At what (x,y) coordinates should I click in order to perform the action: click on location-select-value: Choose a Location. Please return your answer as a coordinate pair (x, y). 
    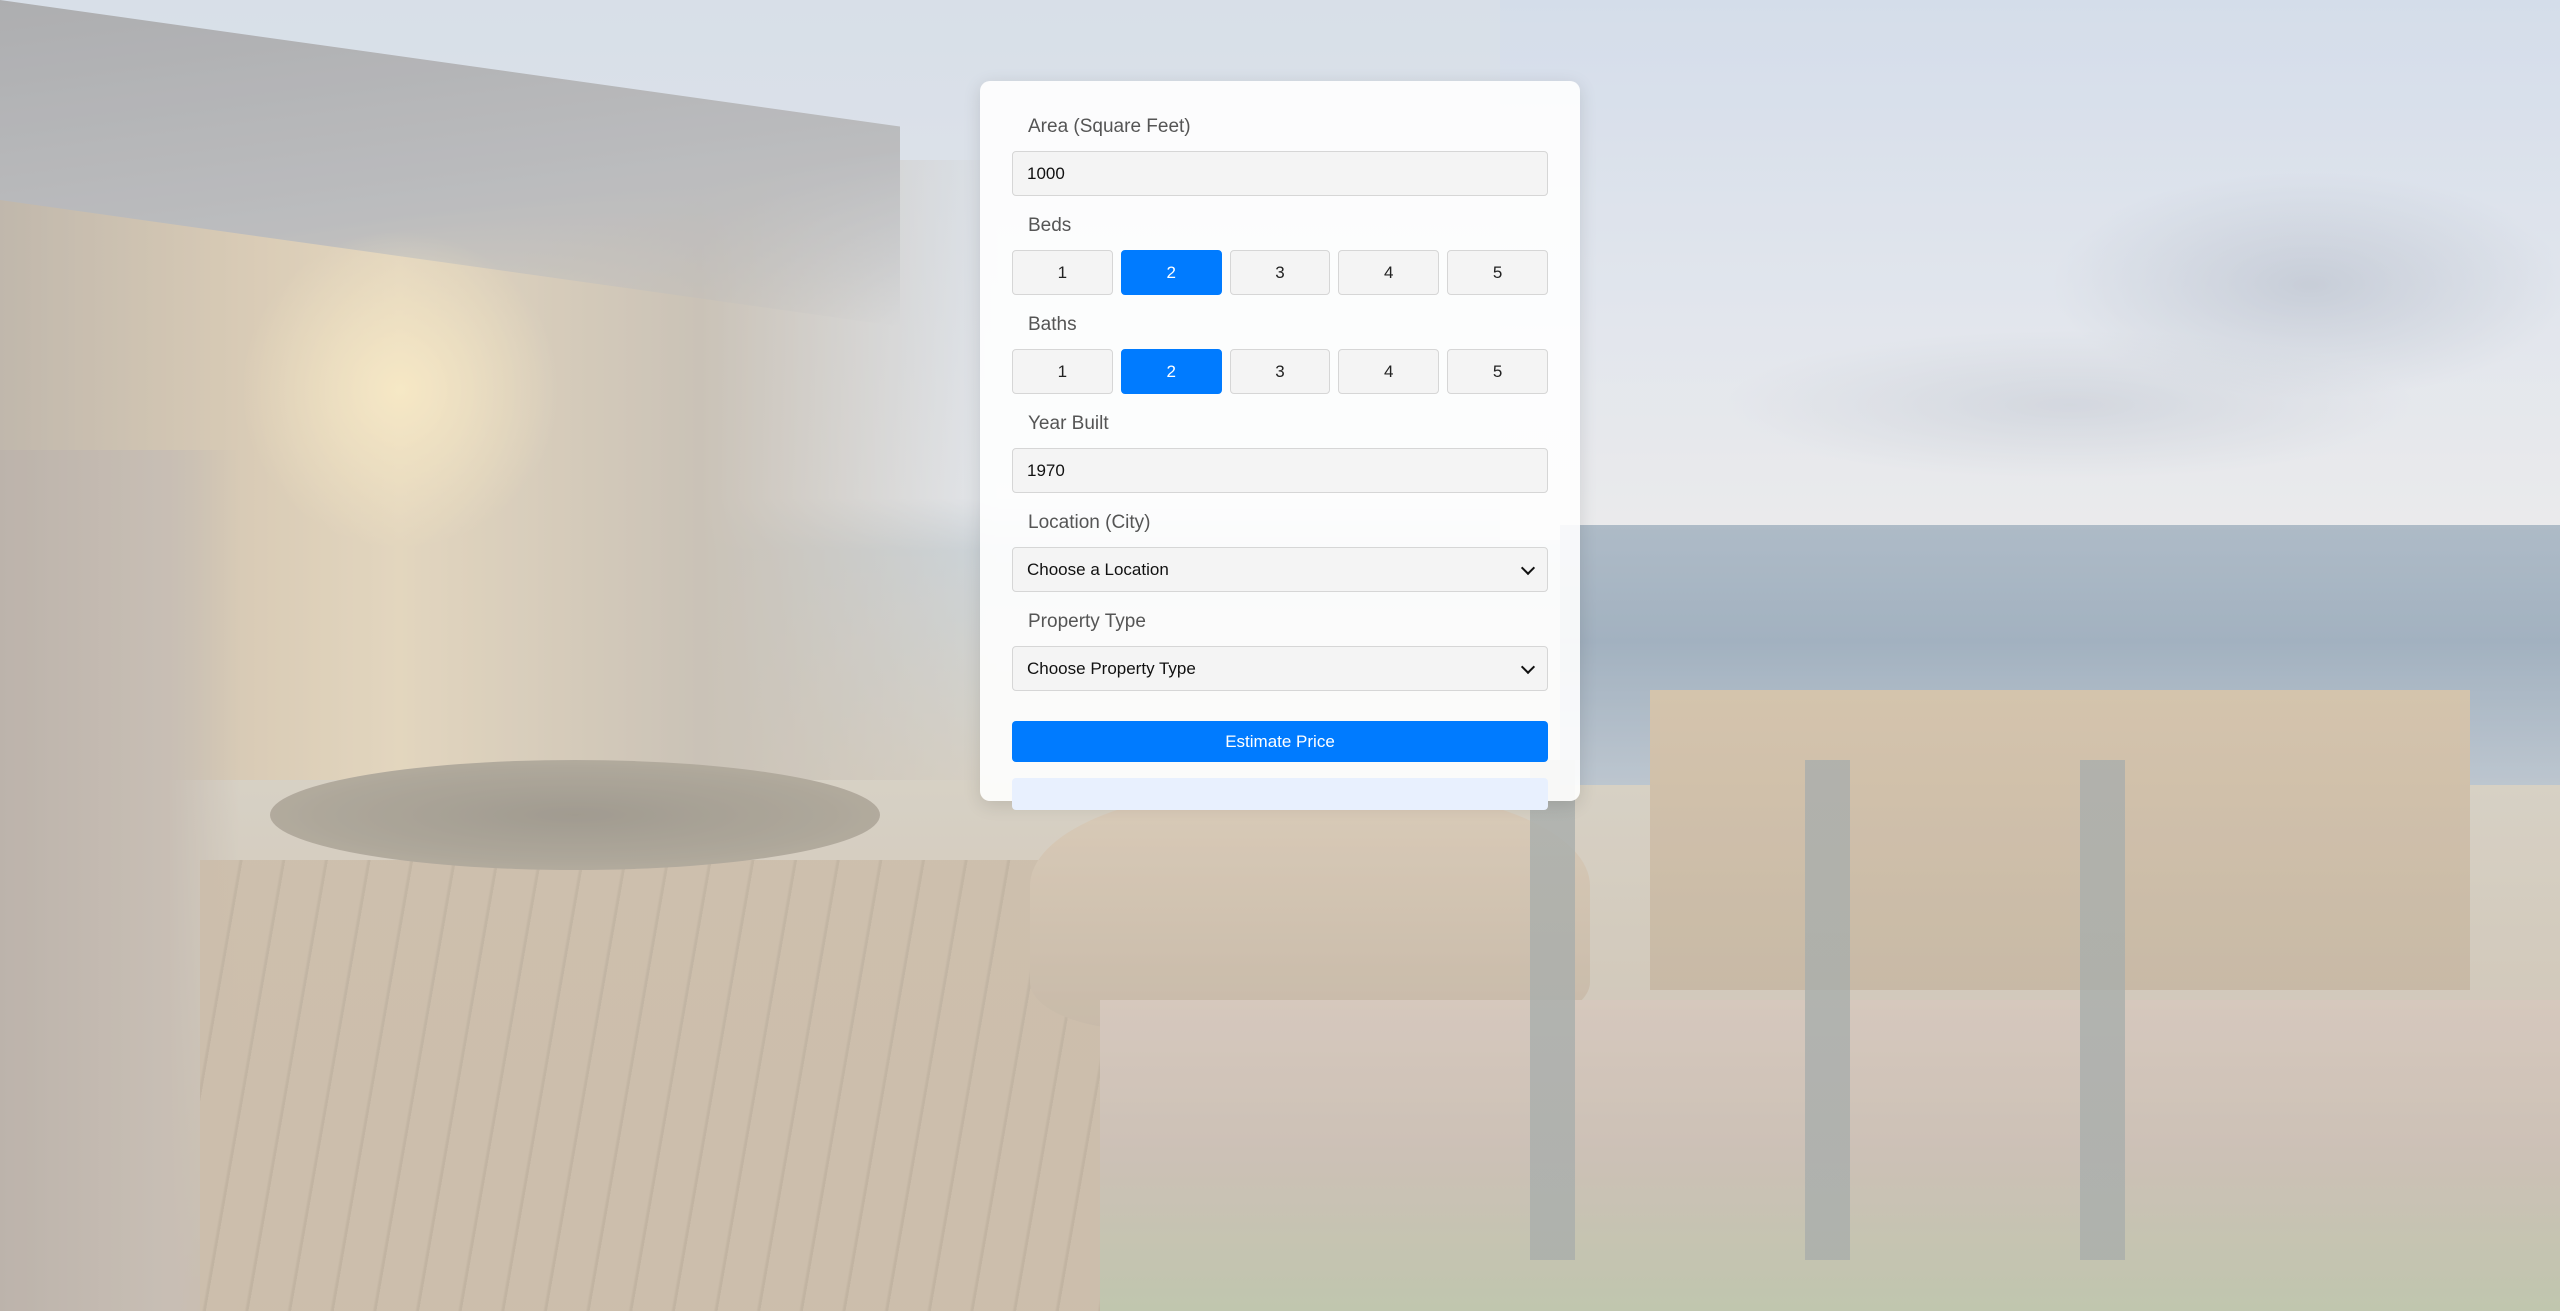
    Looking at the image, I should click on (1098, 569).